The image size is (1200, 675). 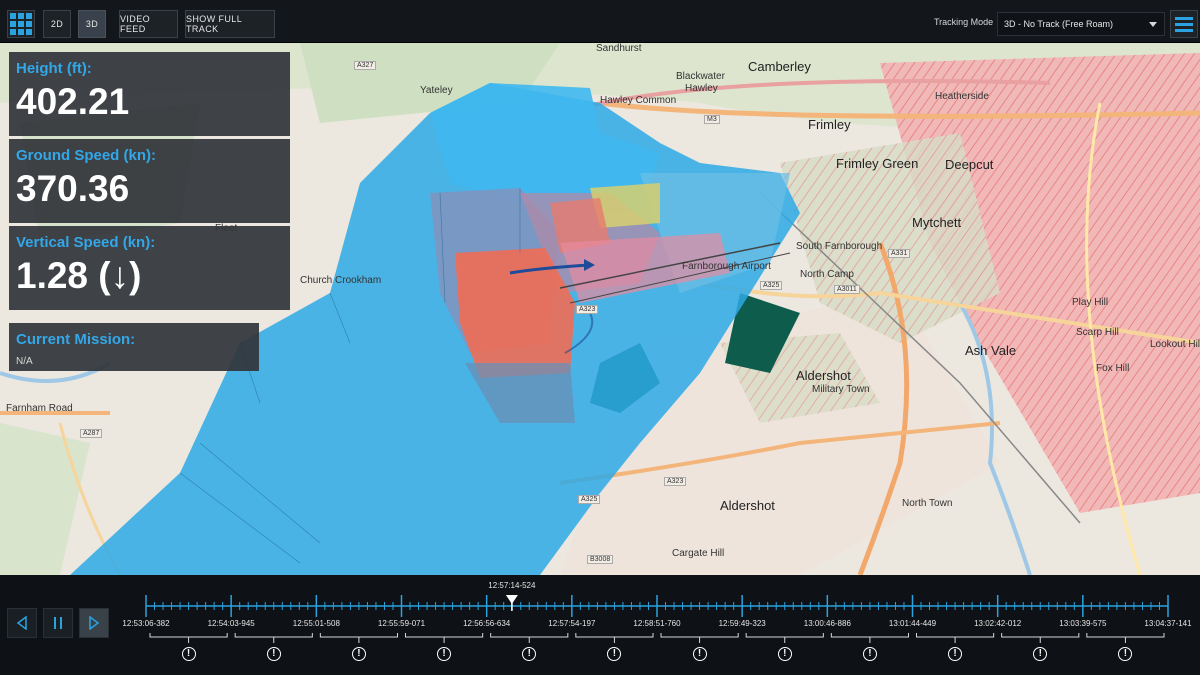 What do you see at coordinates (726, 266) in the screenshot?
I see `map-label: Farnborough Airport` at bounding box center [726, 266].